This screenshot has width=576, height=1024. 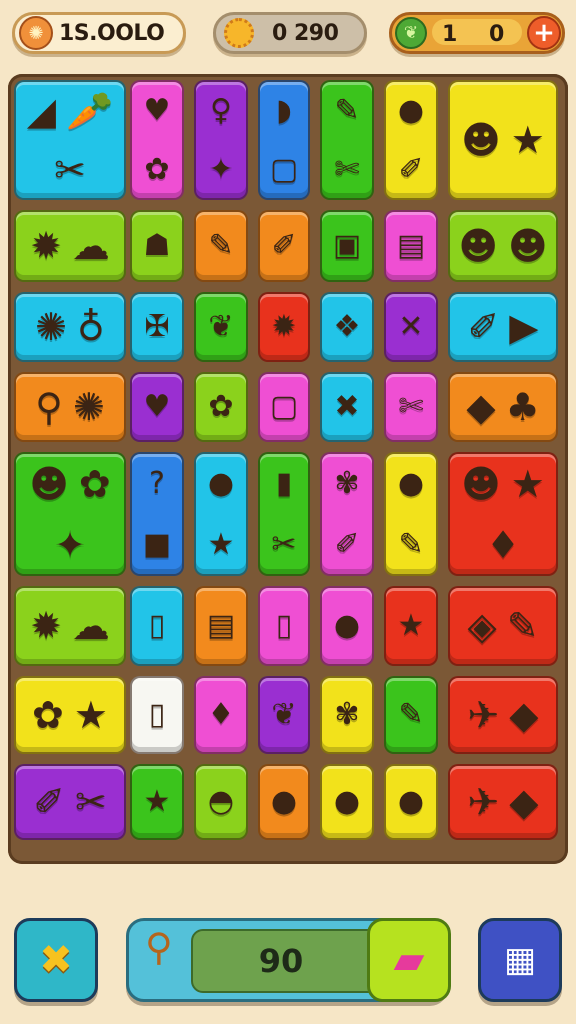 I want to click on board-tile: ☻ ✿ ✦, so click(x=70, y=514).